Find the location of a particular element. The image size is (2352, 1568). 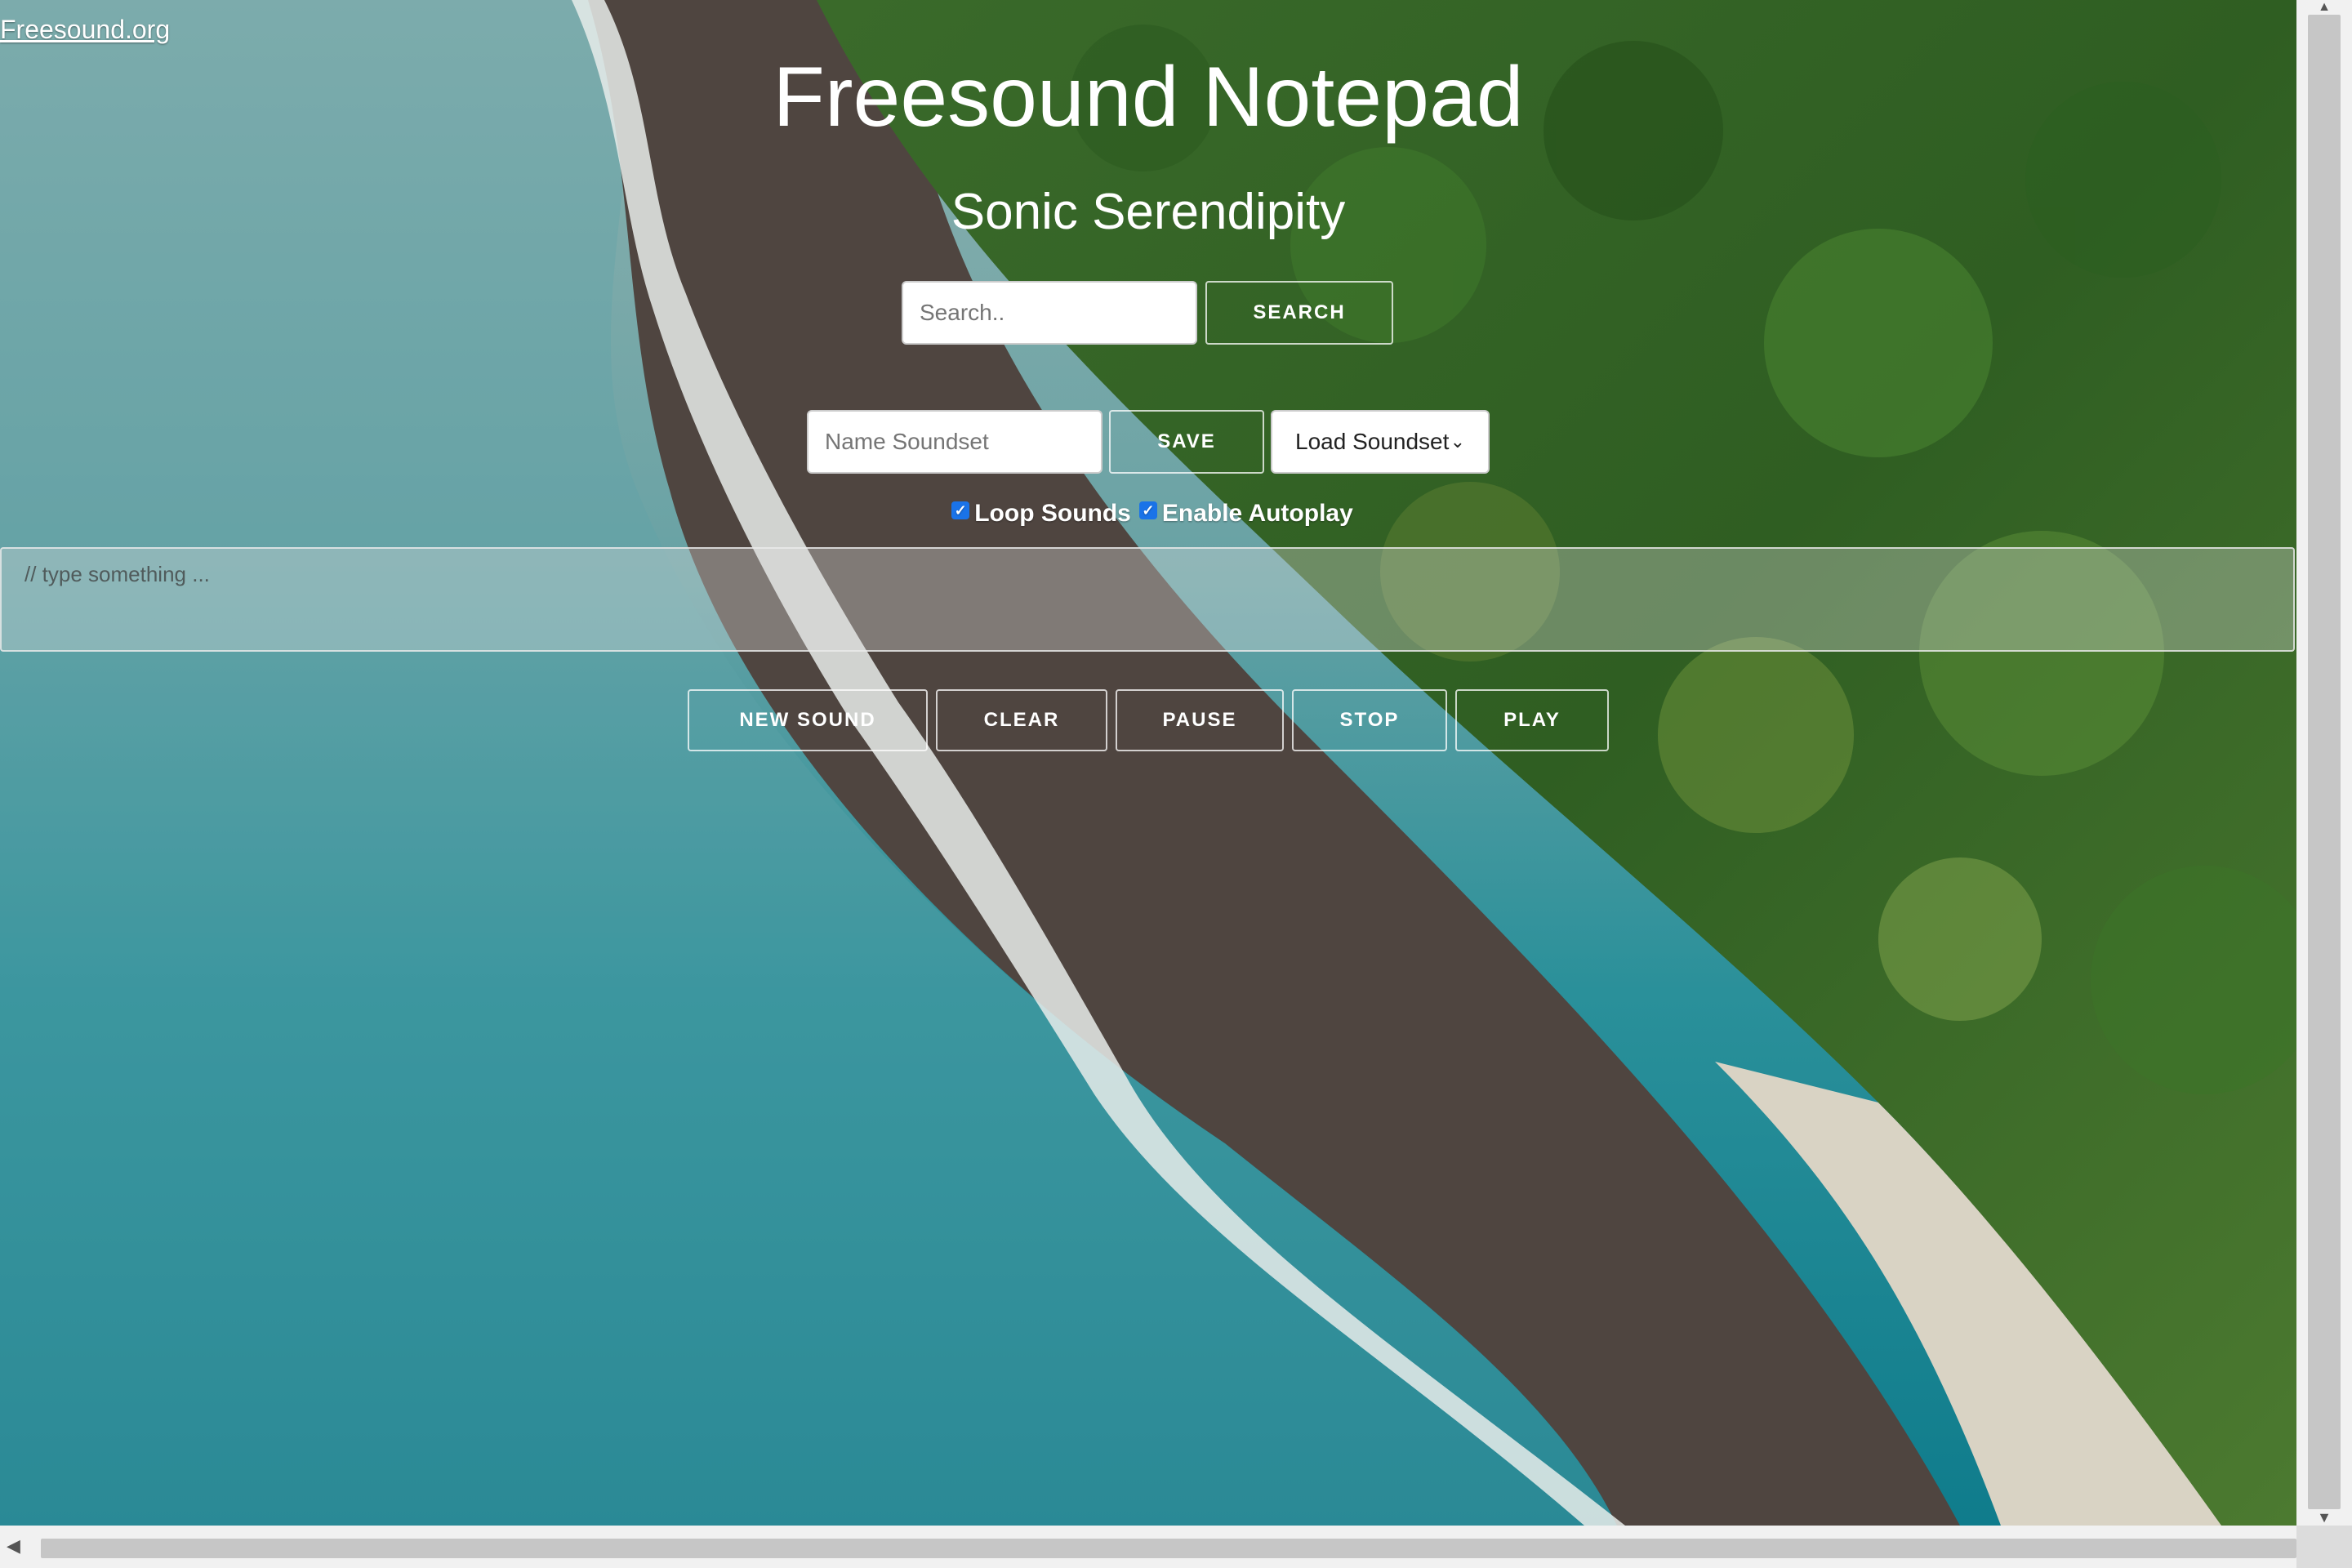

loop-sounds-label: Loop Sounds is located at coordinates (1052, 513).